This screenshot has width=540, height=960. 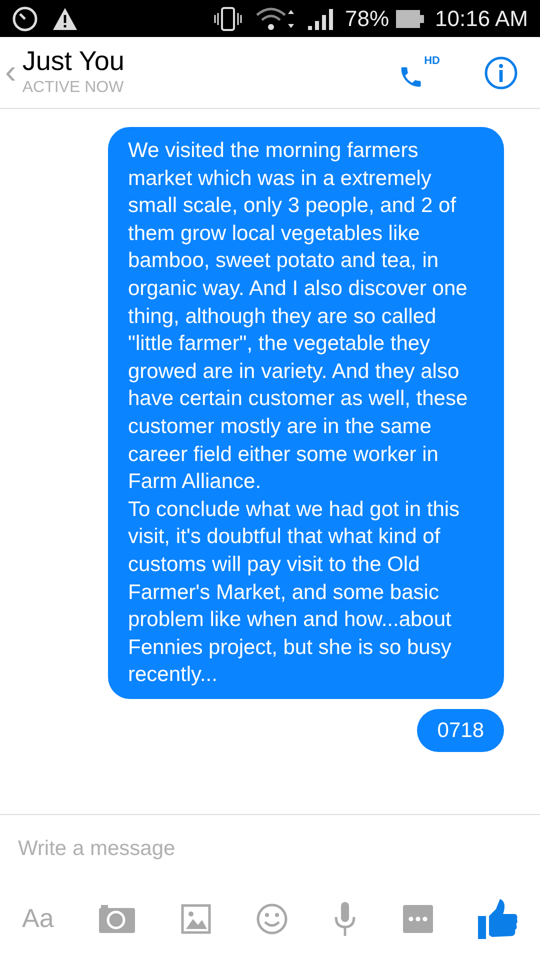 I want to click on battery-icon, so click(x=410, y=19).